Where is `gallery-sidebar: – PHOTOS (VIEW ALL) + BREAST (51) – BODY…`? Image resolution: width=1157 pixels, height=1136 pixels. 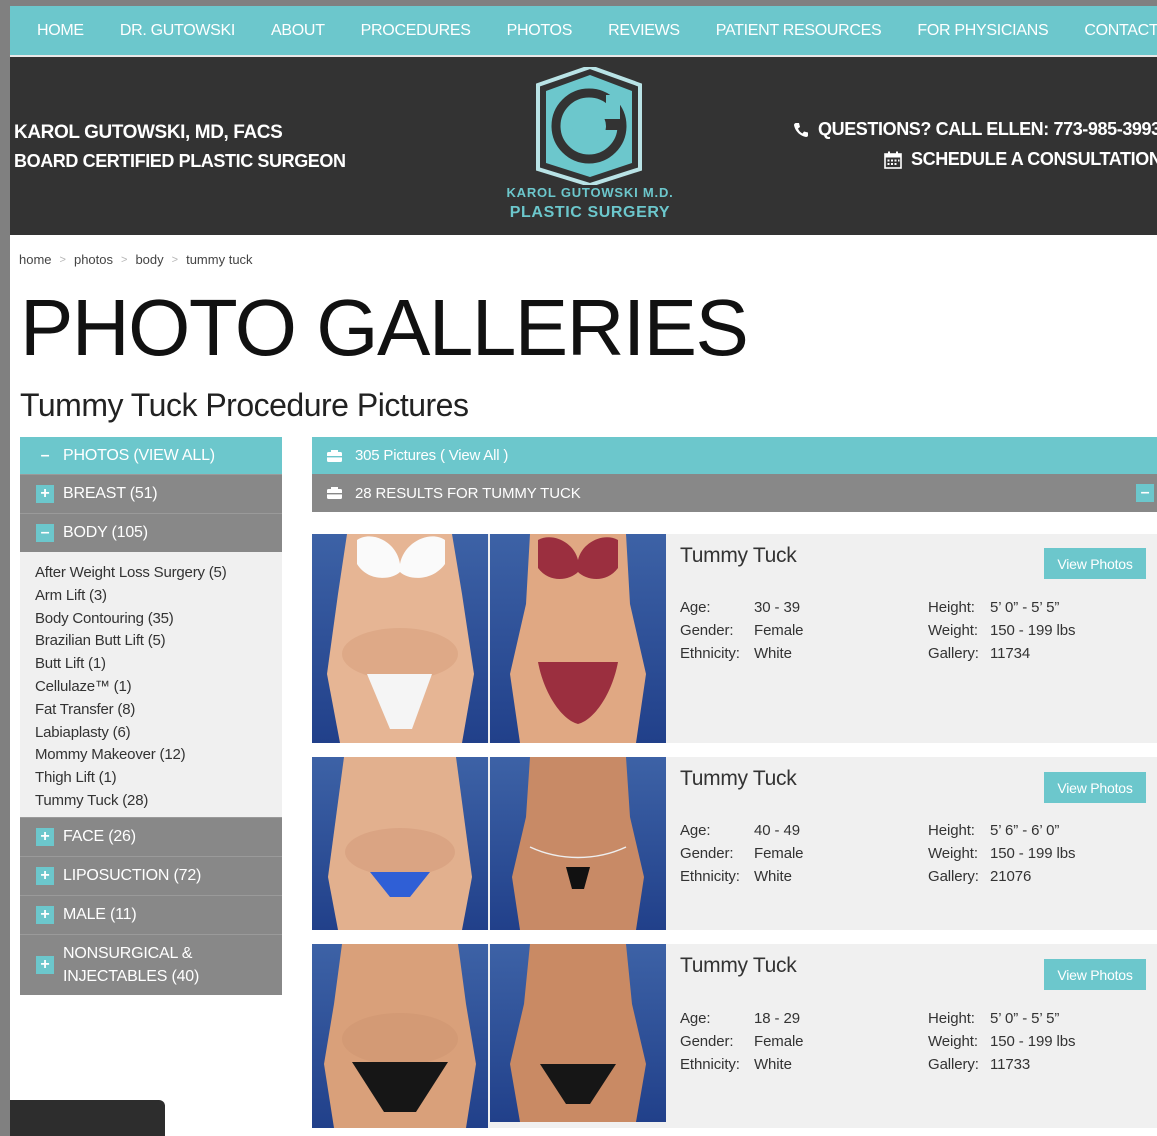 gallery-sidebar: – PHOTOS (VIEW ALL) + BREAST (51) – BODY… is located at coordinates (151, 716).